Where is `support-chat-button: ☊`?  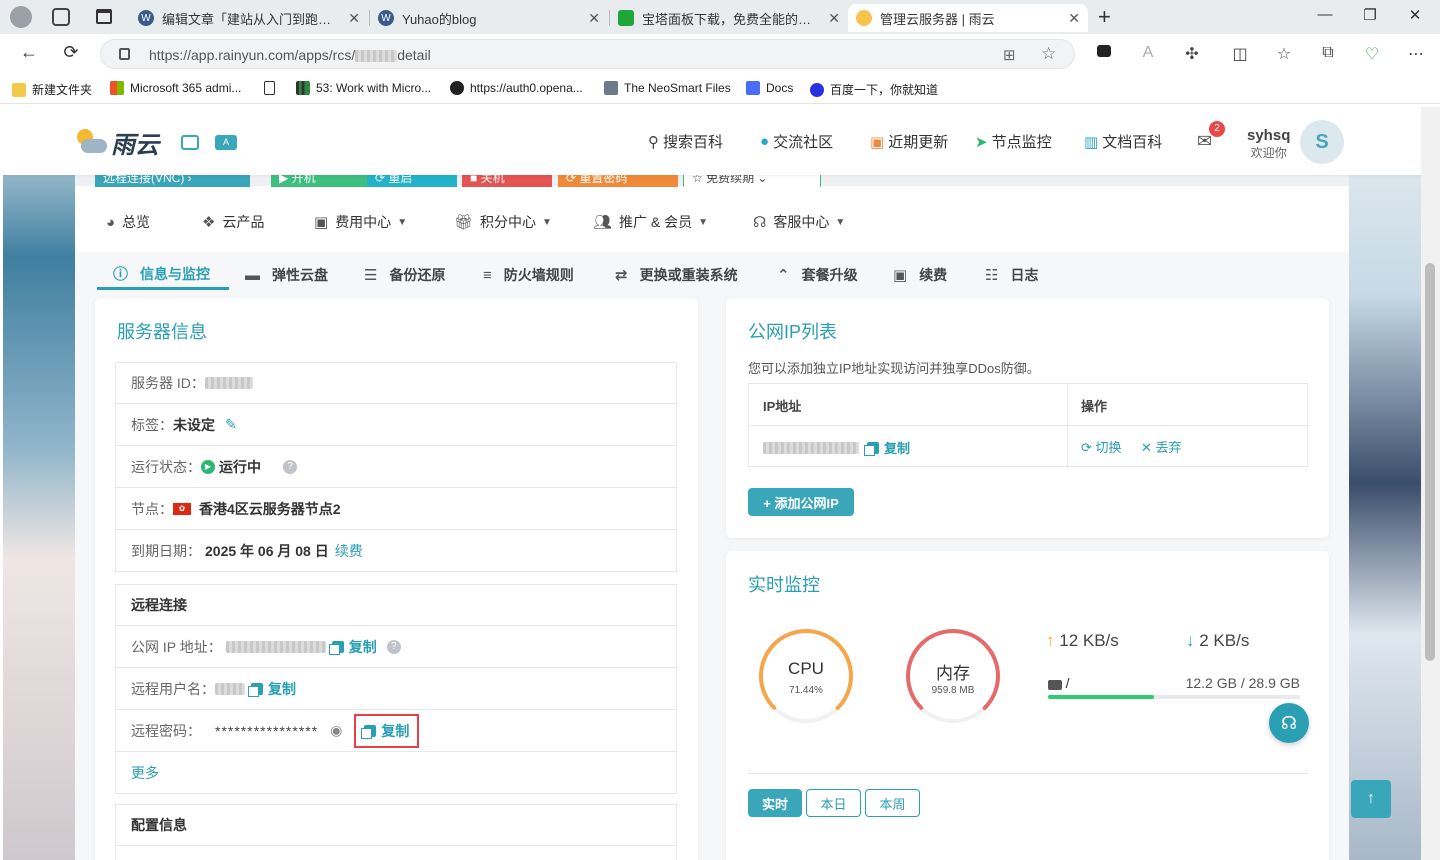
support-chat-button: ☊ is located at coordinates (1289, 723).